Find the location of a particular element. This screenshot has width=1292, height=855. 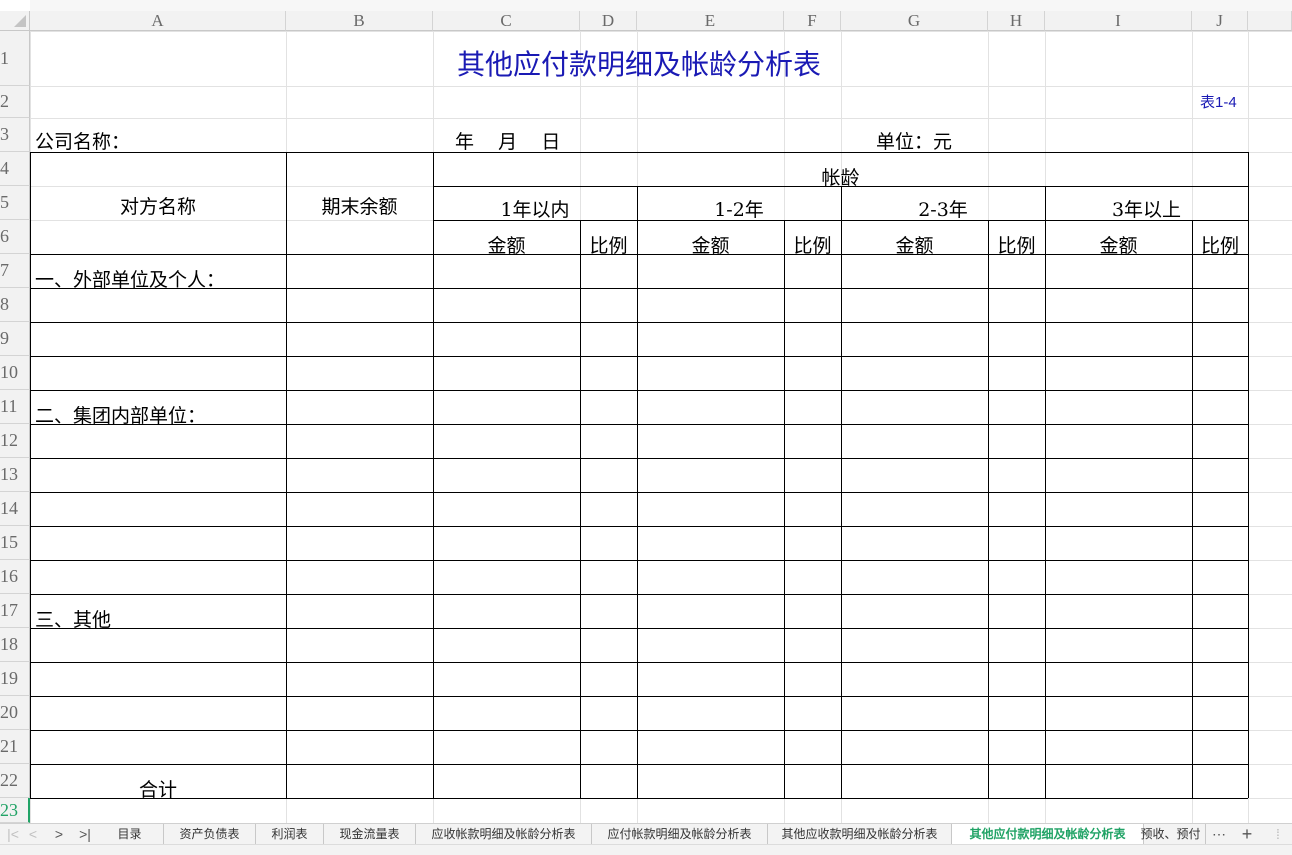

sub-ratio-1: 比例 is located at coordinates (608, 246).